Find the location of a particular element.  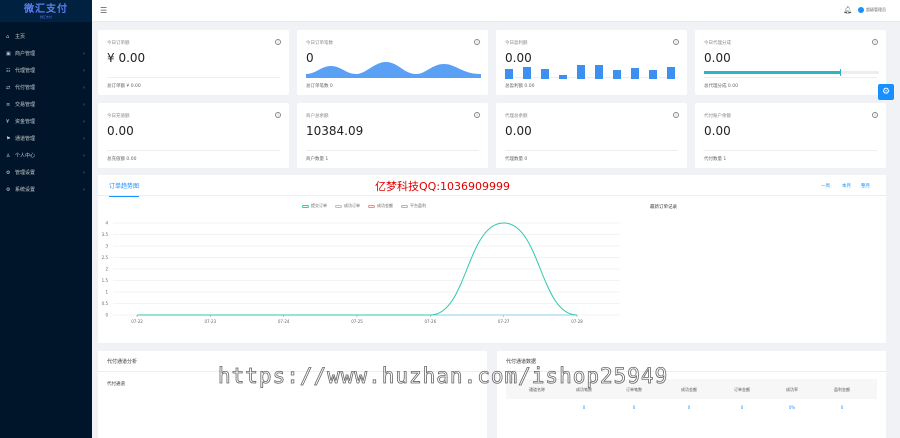

card-label: 今日充值额 is located at coordinates (118, 116).